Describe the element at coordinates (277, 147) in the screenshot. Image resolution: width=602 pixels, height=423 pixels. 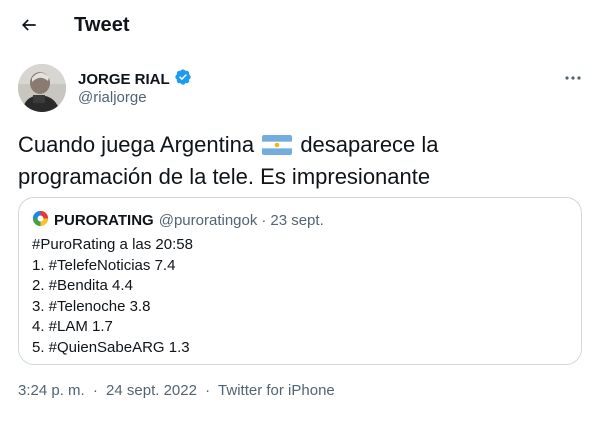
I see `argentina-flag-icon` at that location.